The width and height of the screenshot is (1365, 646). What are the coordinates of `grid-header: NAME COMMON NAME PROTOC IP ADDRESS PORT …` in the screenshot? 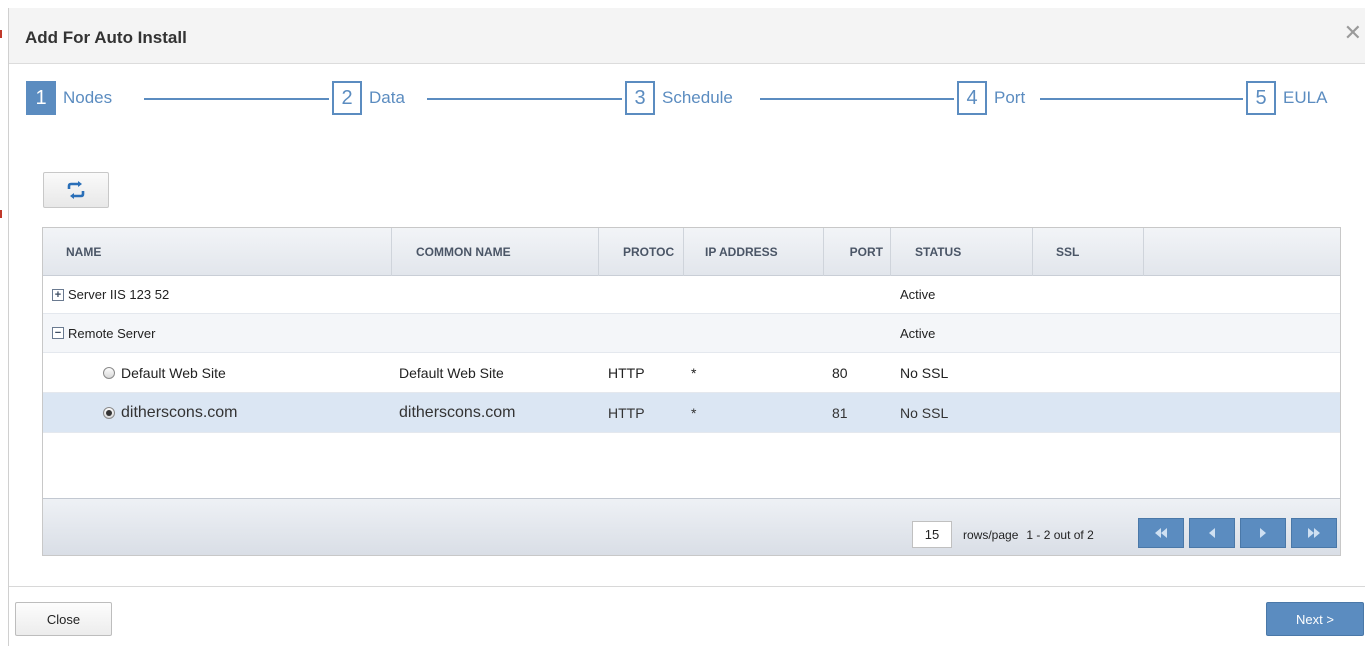 It's located at (691, 252).